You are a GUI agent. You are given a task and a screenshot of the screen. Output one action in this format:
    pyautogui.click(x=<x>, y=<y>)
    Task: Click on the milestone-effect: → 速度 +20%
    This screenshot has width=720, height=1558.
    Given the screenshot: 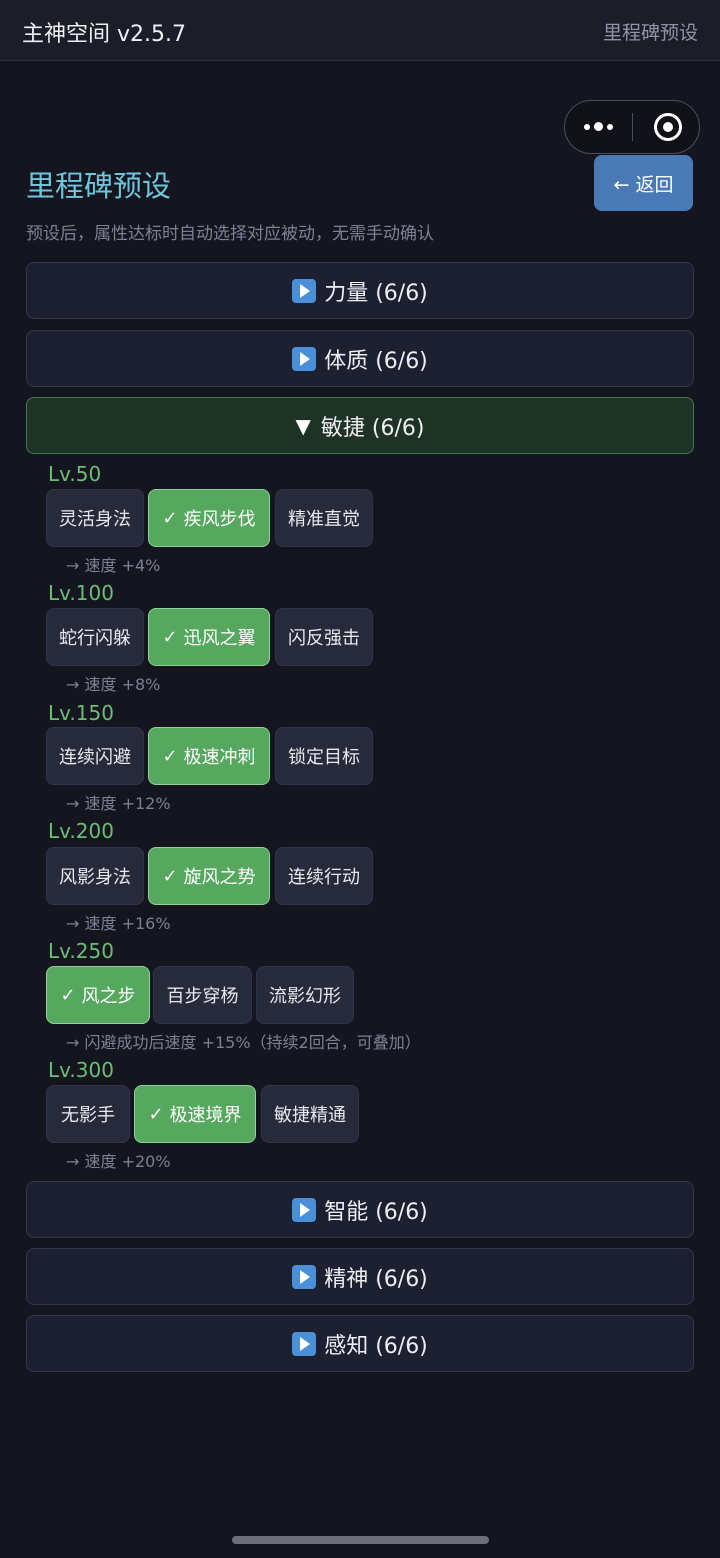 What is the action you would take?
    pyautogui.click(x=118, y=1161)
    